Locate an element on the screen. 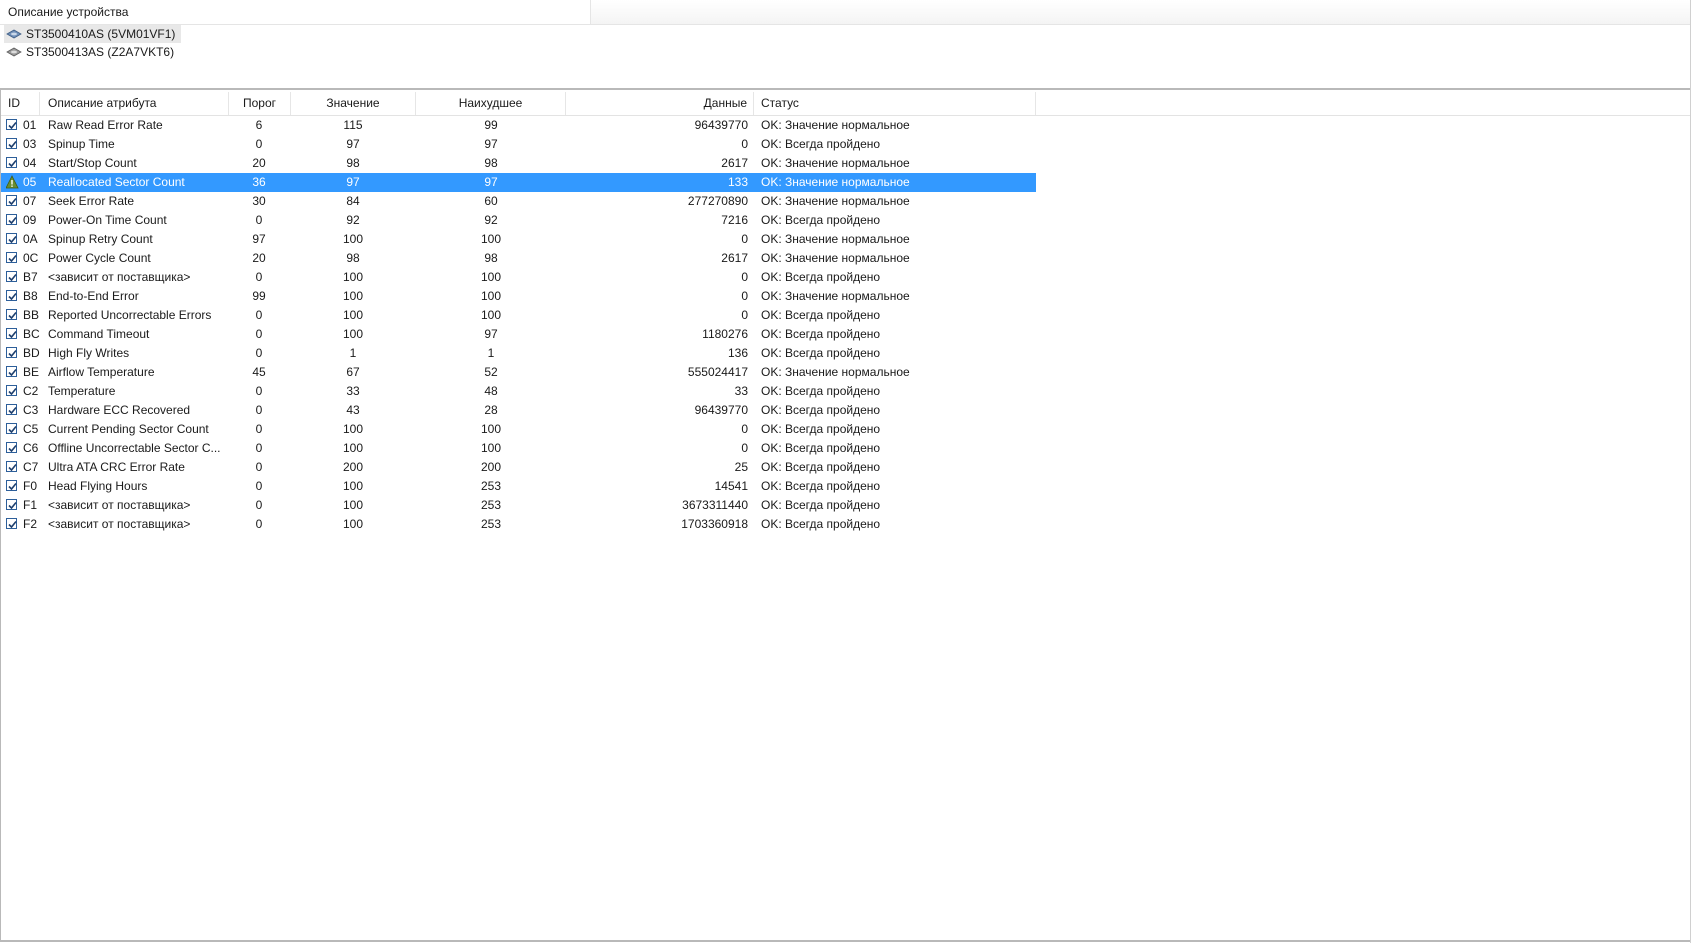 This screenshot has height=943, width=1691. attribute-value: 1 is located at coordinates (353, 353).